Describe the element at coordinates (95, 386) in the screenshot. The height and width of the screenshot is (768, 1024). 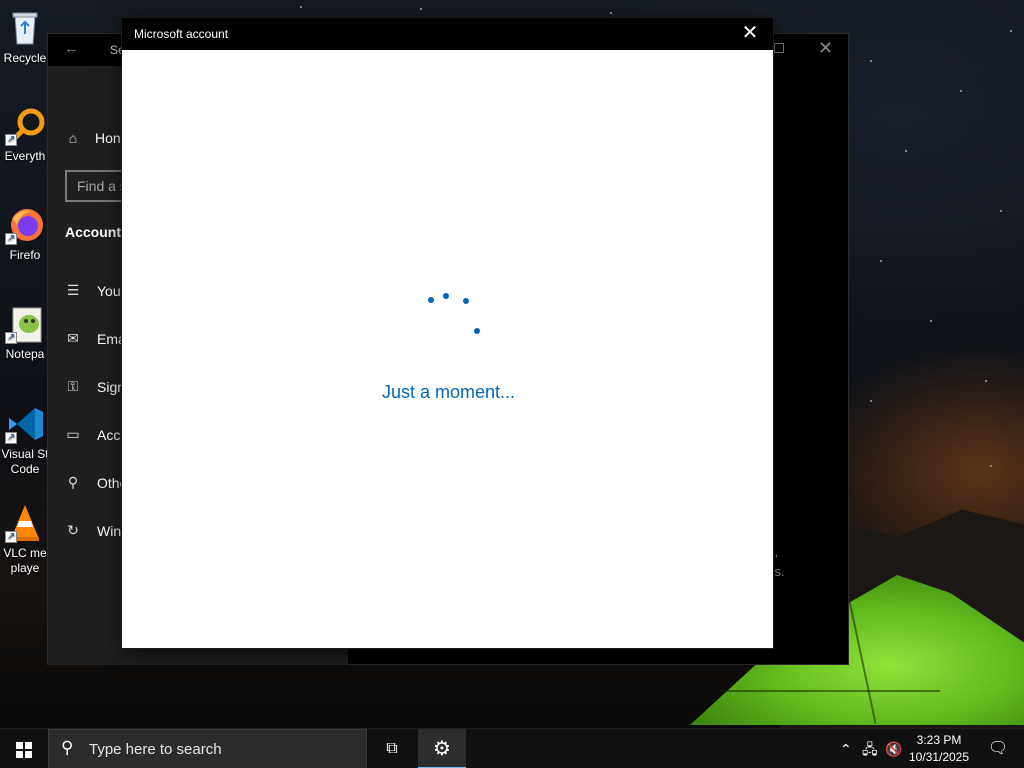
I see `nav-item-sign-in: ⚿ Sign` at that location.